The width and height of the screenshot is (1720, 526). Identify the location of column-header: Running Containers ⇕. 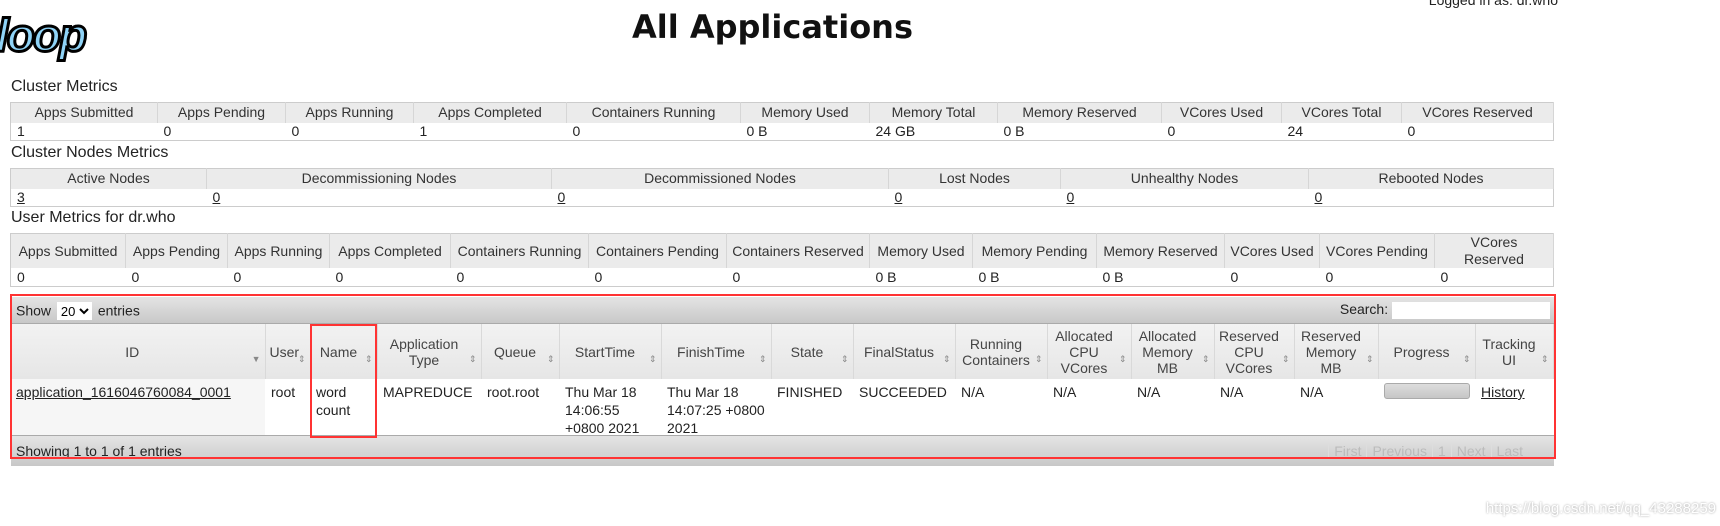
(1001, 351).